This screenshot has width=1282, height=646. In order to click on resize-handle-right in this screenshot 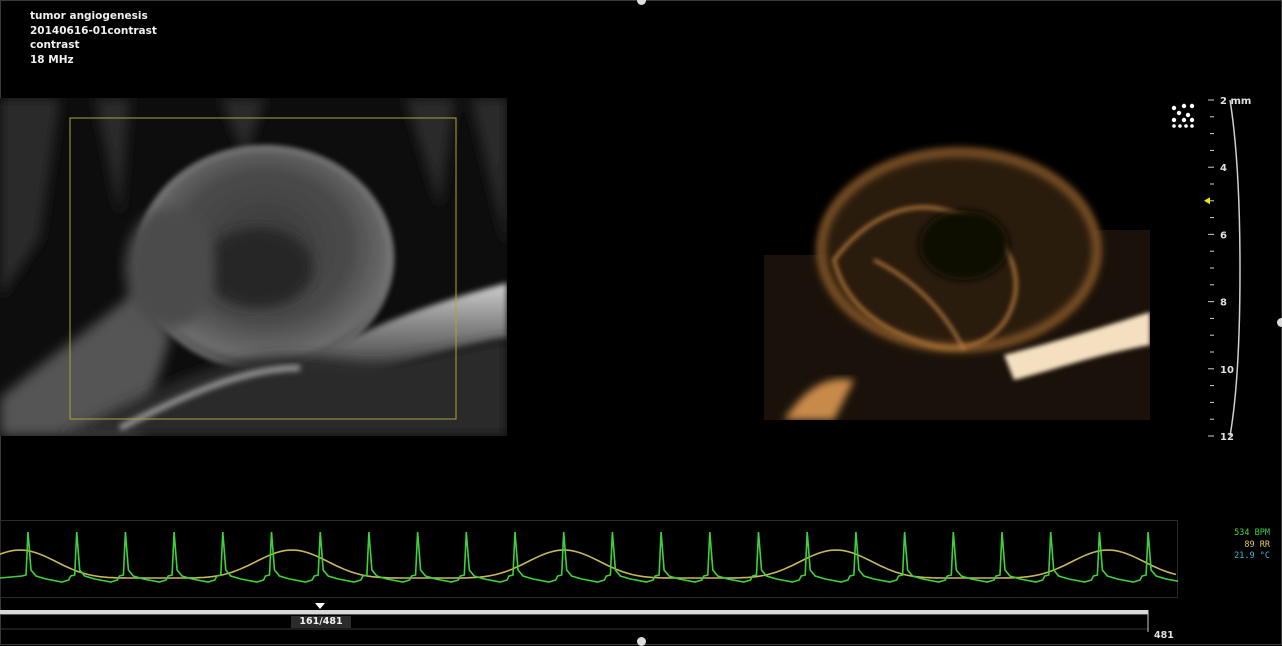, I will do `click(1279, 322)`.